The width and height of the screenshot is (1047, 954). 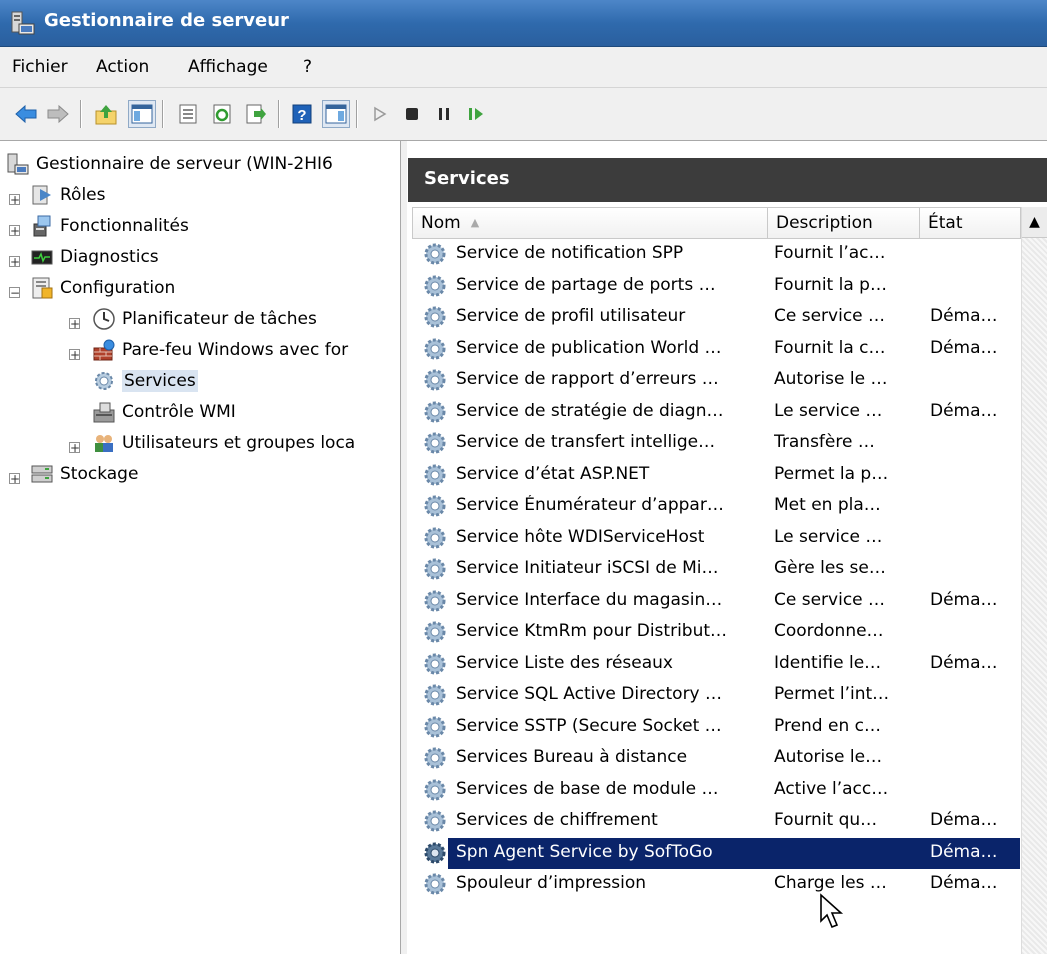 What do you see at coordinates (14, 262) in the screenshot?
I see `expand-diagnostics: +` at bounding box center [14, 262].